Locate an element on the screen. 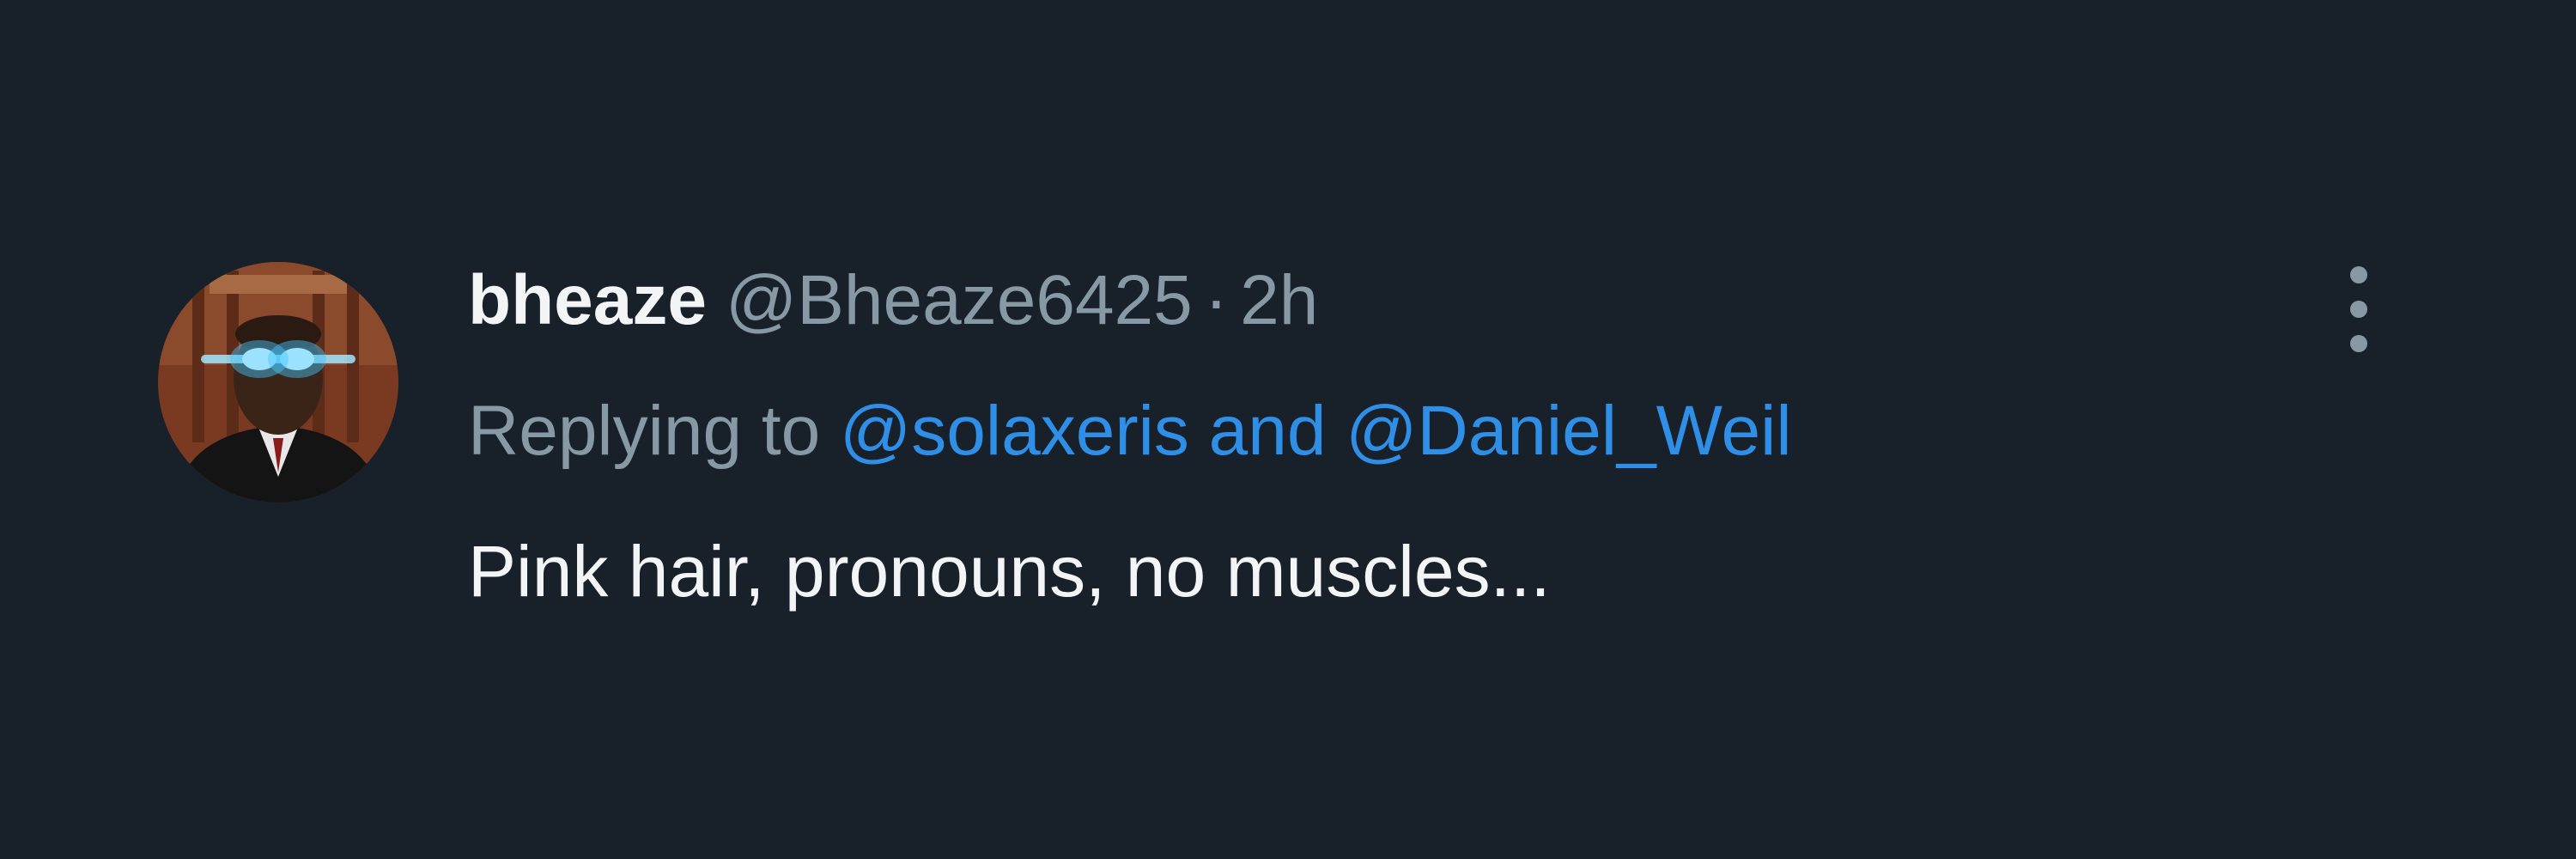 Image resolution: width=2576 pixels, height=859 pixels. avatar-photo is located at coordinates (278, 383).